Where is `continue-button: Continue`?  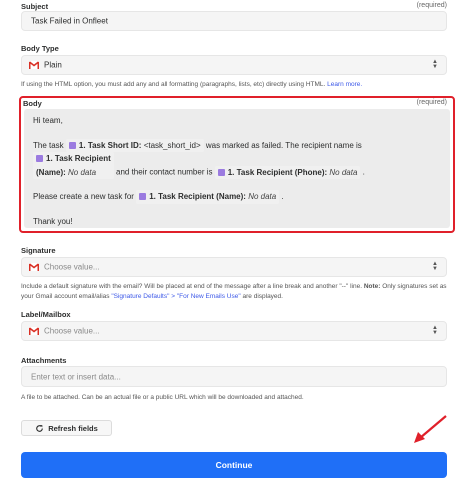 continue-button: Continue is located at coordinates (234, 465).